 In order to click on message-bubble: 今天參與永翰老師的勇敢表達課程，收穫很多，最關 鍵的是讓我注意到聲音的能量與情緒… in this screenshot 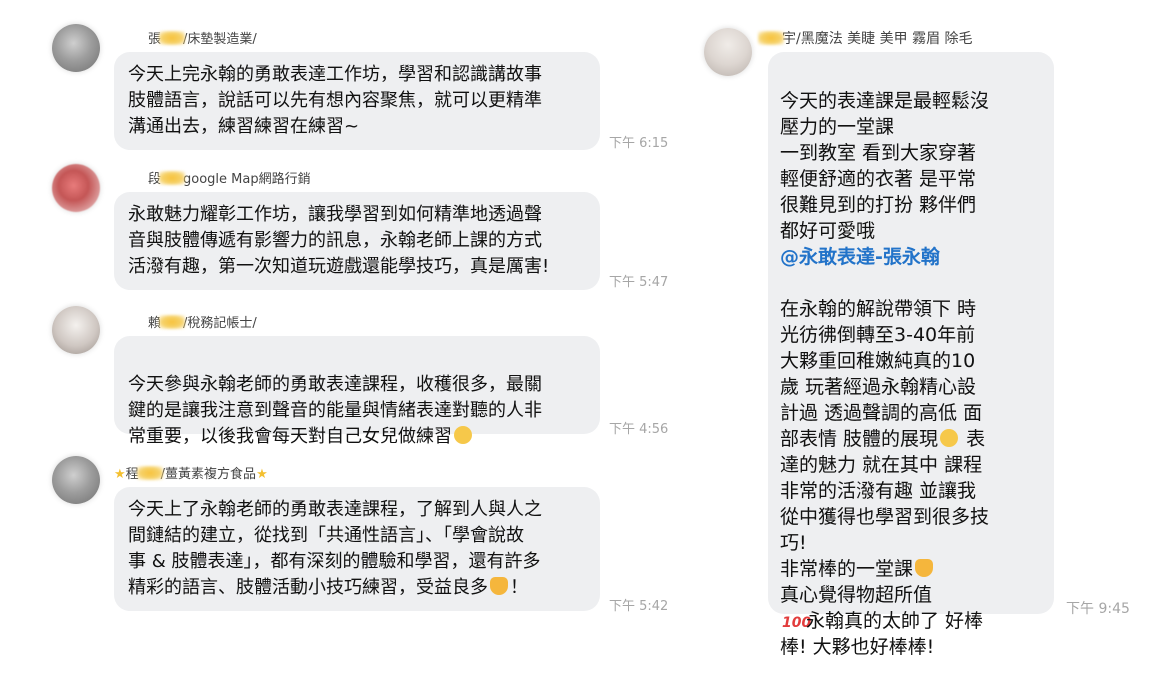, I will do `click(357, 391)`.